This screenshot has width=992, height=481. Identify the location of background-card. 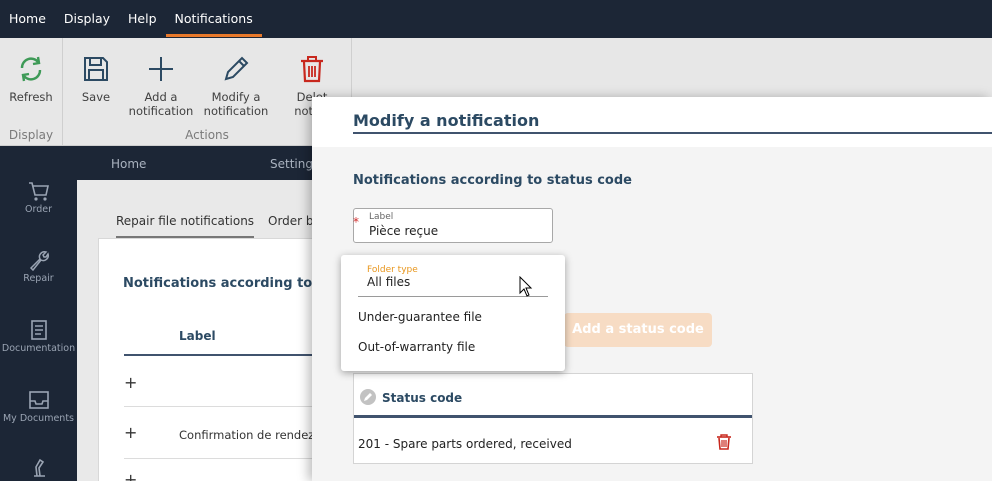
(218, 359).